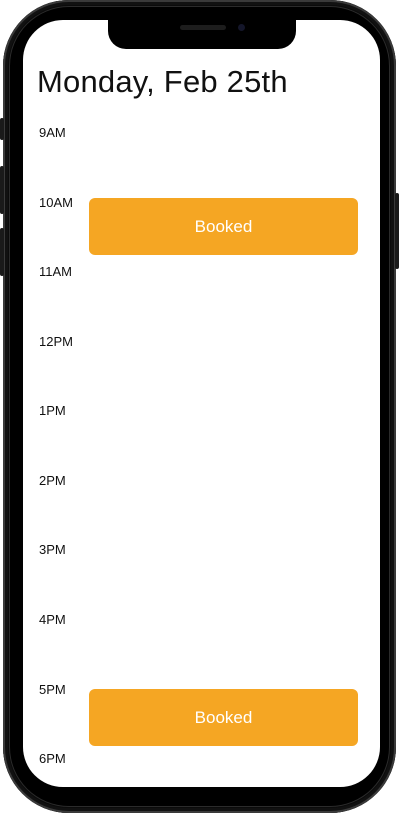 The image size is (400, 815). Describe the element at coordinates (52, 689) in the screenshot. I see `hour-label-5pm: 5PM` at that location.